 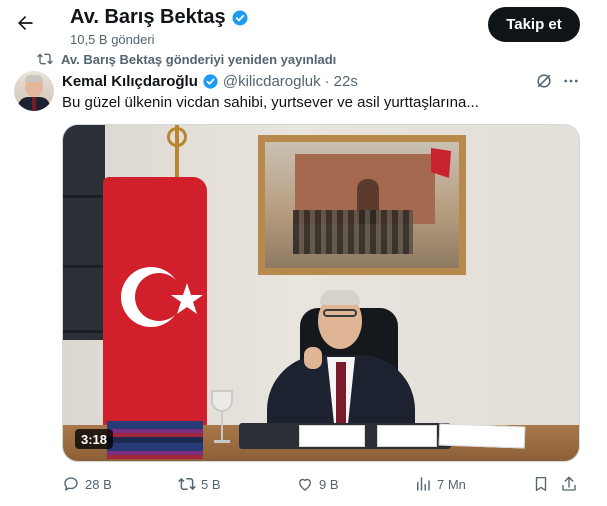 What do you see at coordinates (451, 484) in the screenshot?
I see `views-count: 7 Mn` at bounding box center [451, 484].